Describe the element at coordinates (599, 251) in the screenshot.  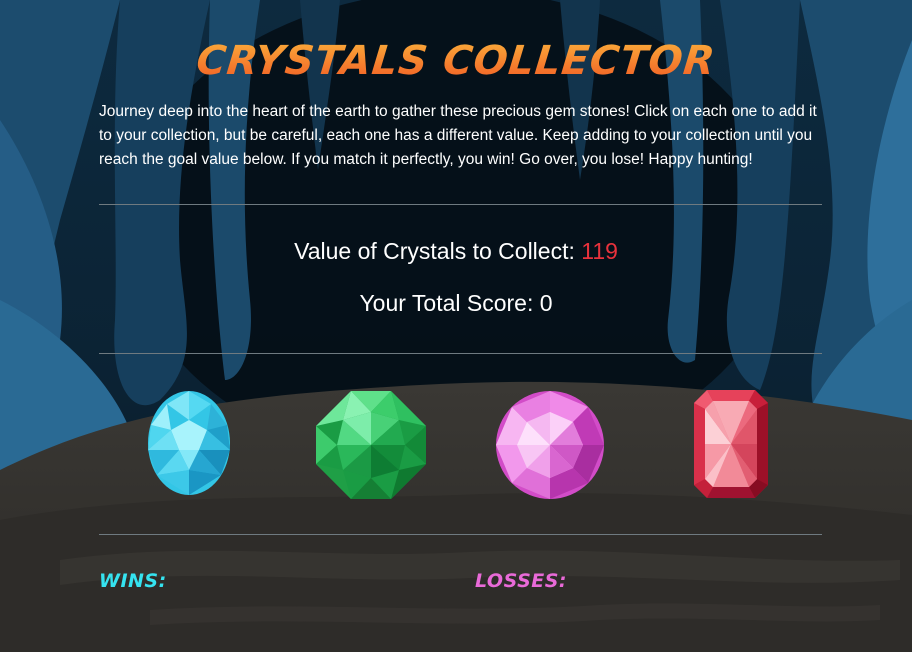
I see `goal-value: 119` at that location.